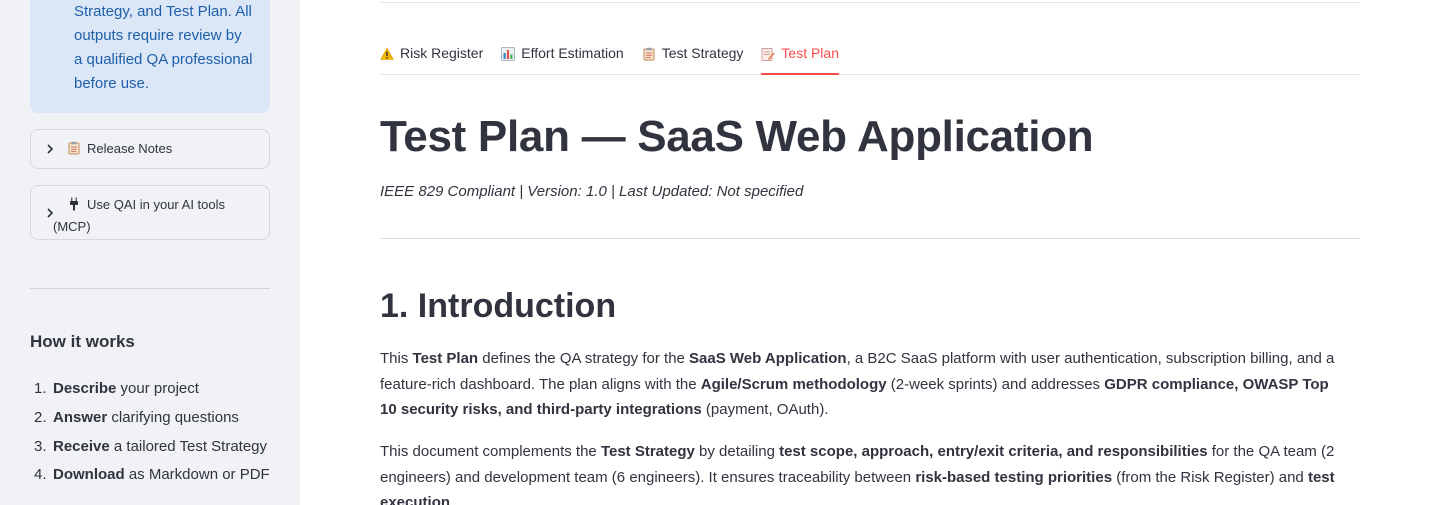  What do you see at coordinates (692, 58) in the screenshot?
I see `tab-test-strategy: Test Strategy` at bounding box center [692, 58].